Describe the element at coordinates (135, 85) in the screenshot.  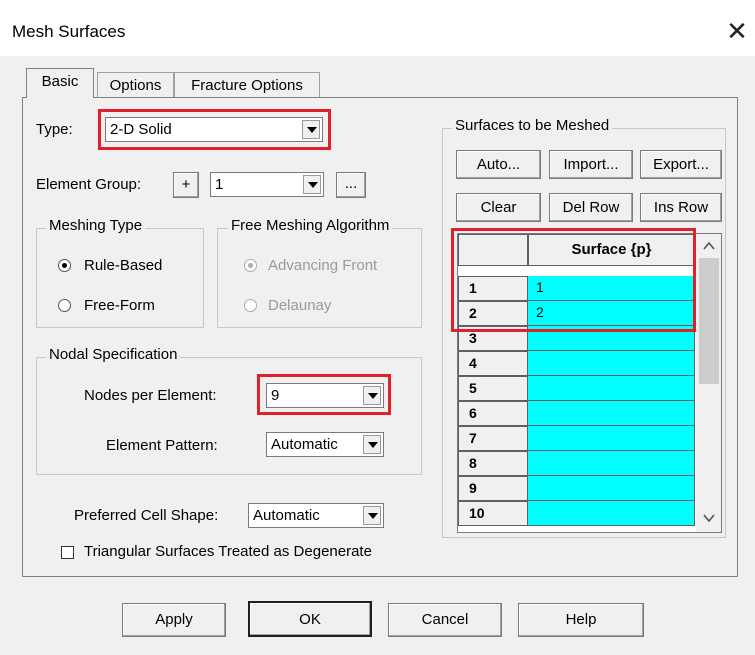
I see `tab-options: Options` at that location.